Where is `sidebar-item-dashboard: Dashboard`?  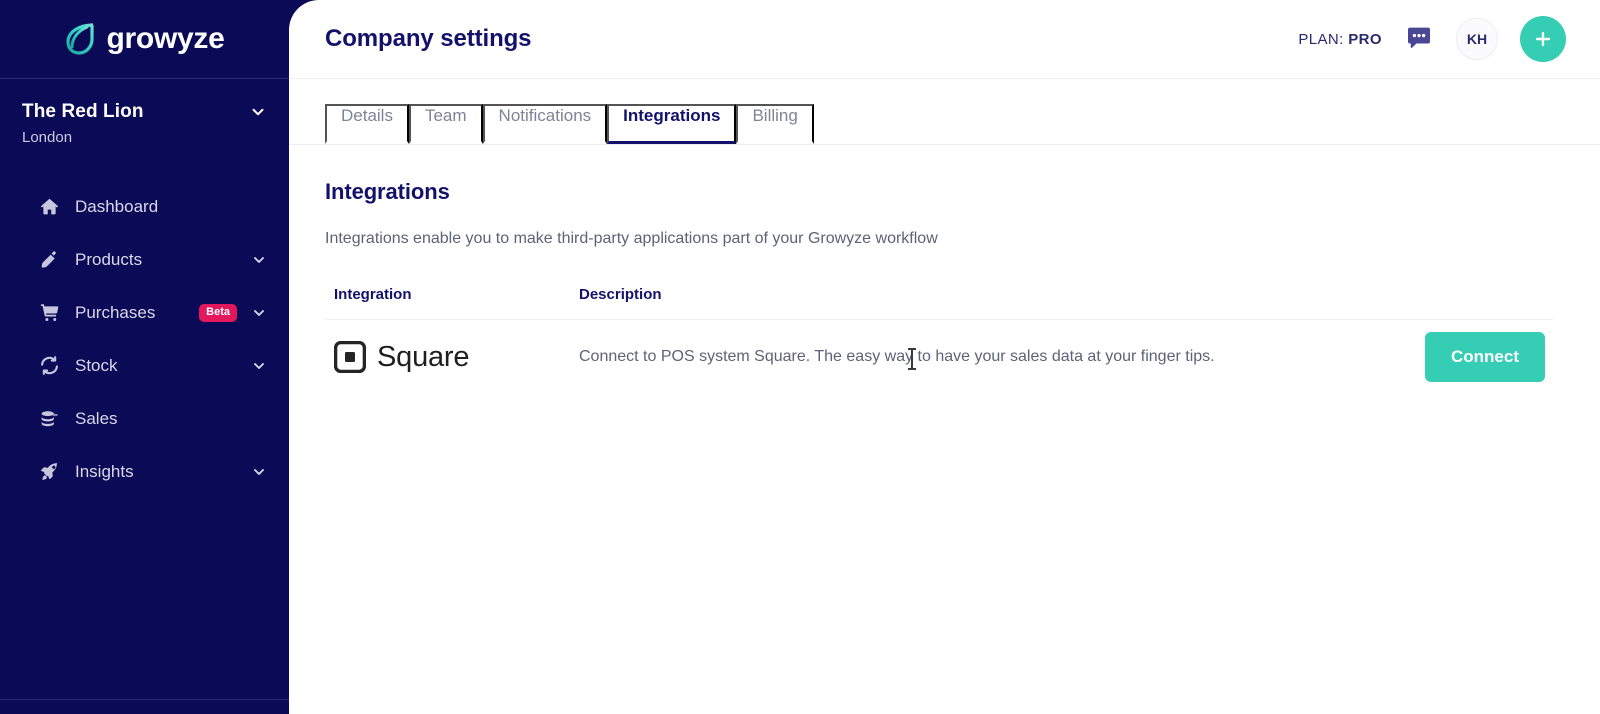 sidebar-item-dashboard: Dashboard is located at coordinates (144, 206).